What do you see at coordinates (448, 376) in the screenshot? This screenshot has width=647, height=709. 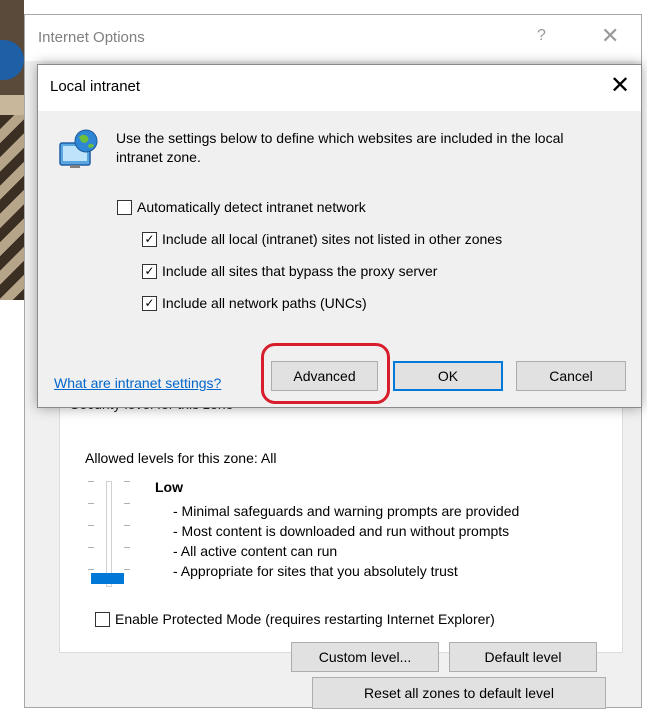 I see `ok-button: OK` at bounding box center [448, 376].